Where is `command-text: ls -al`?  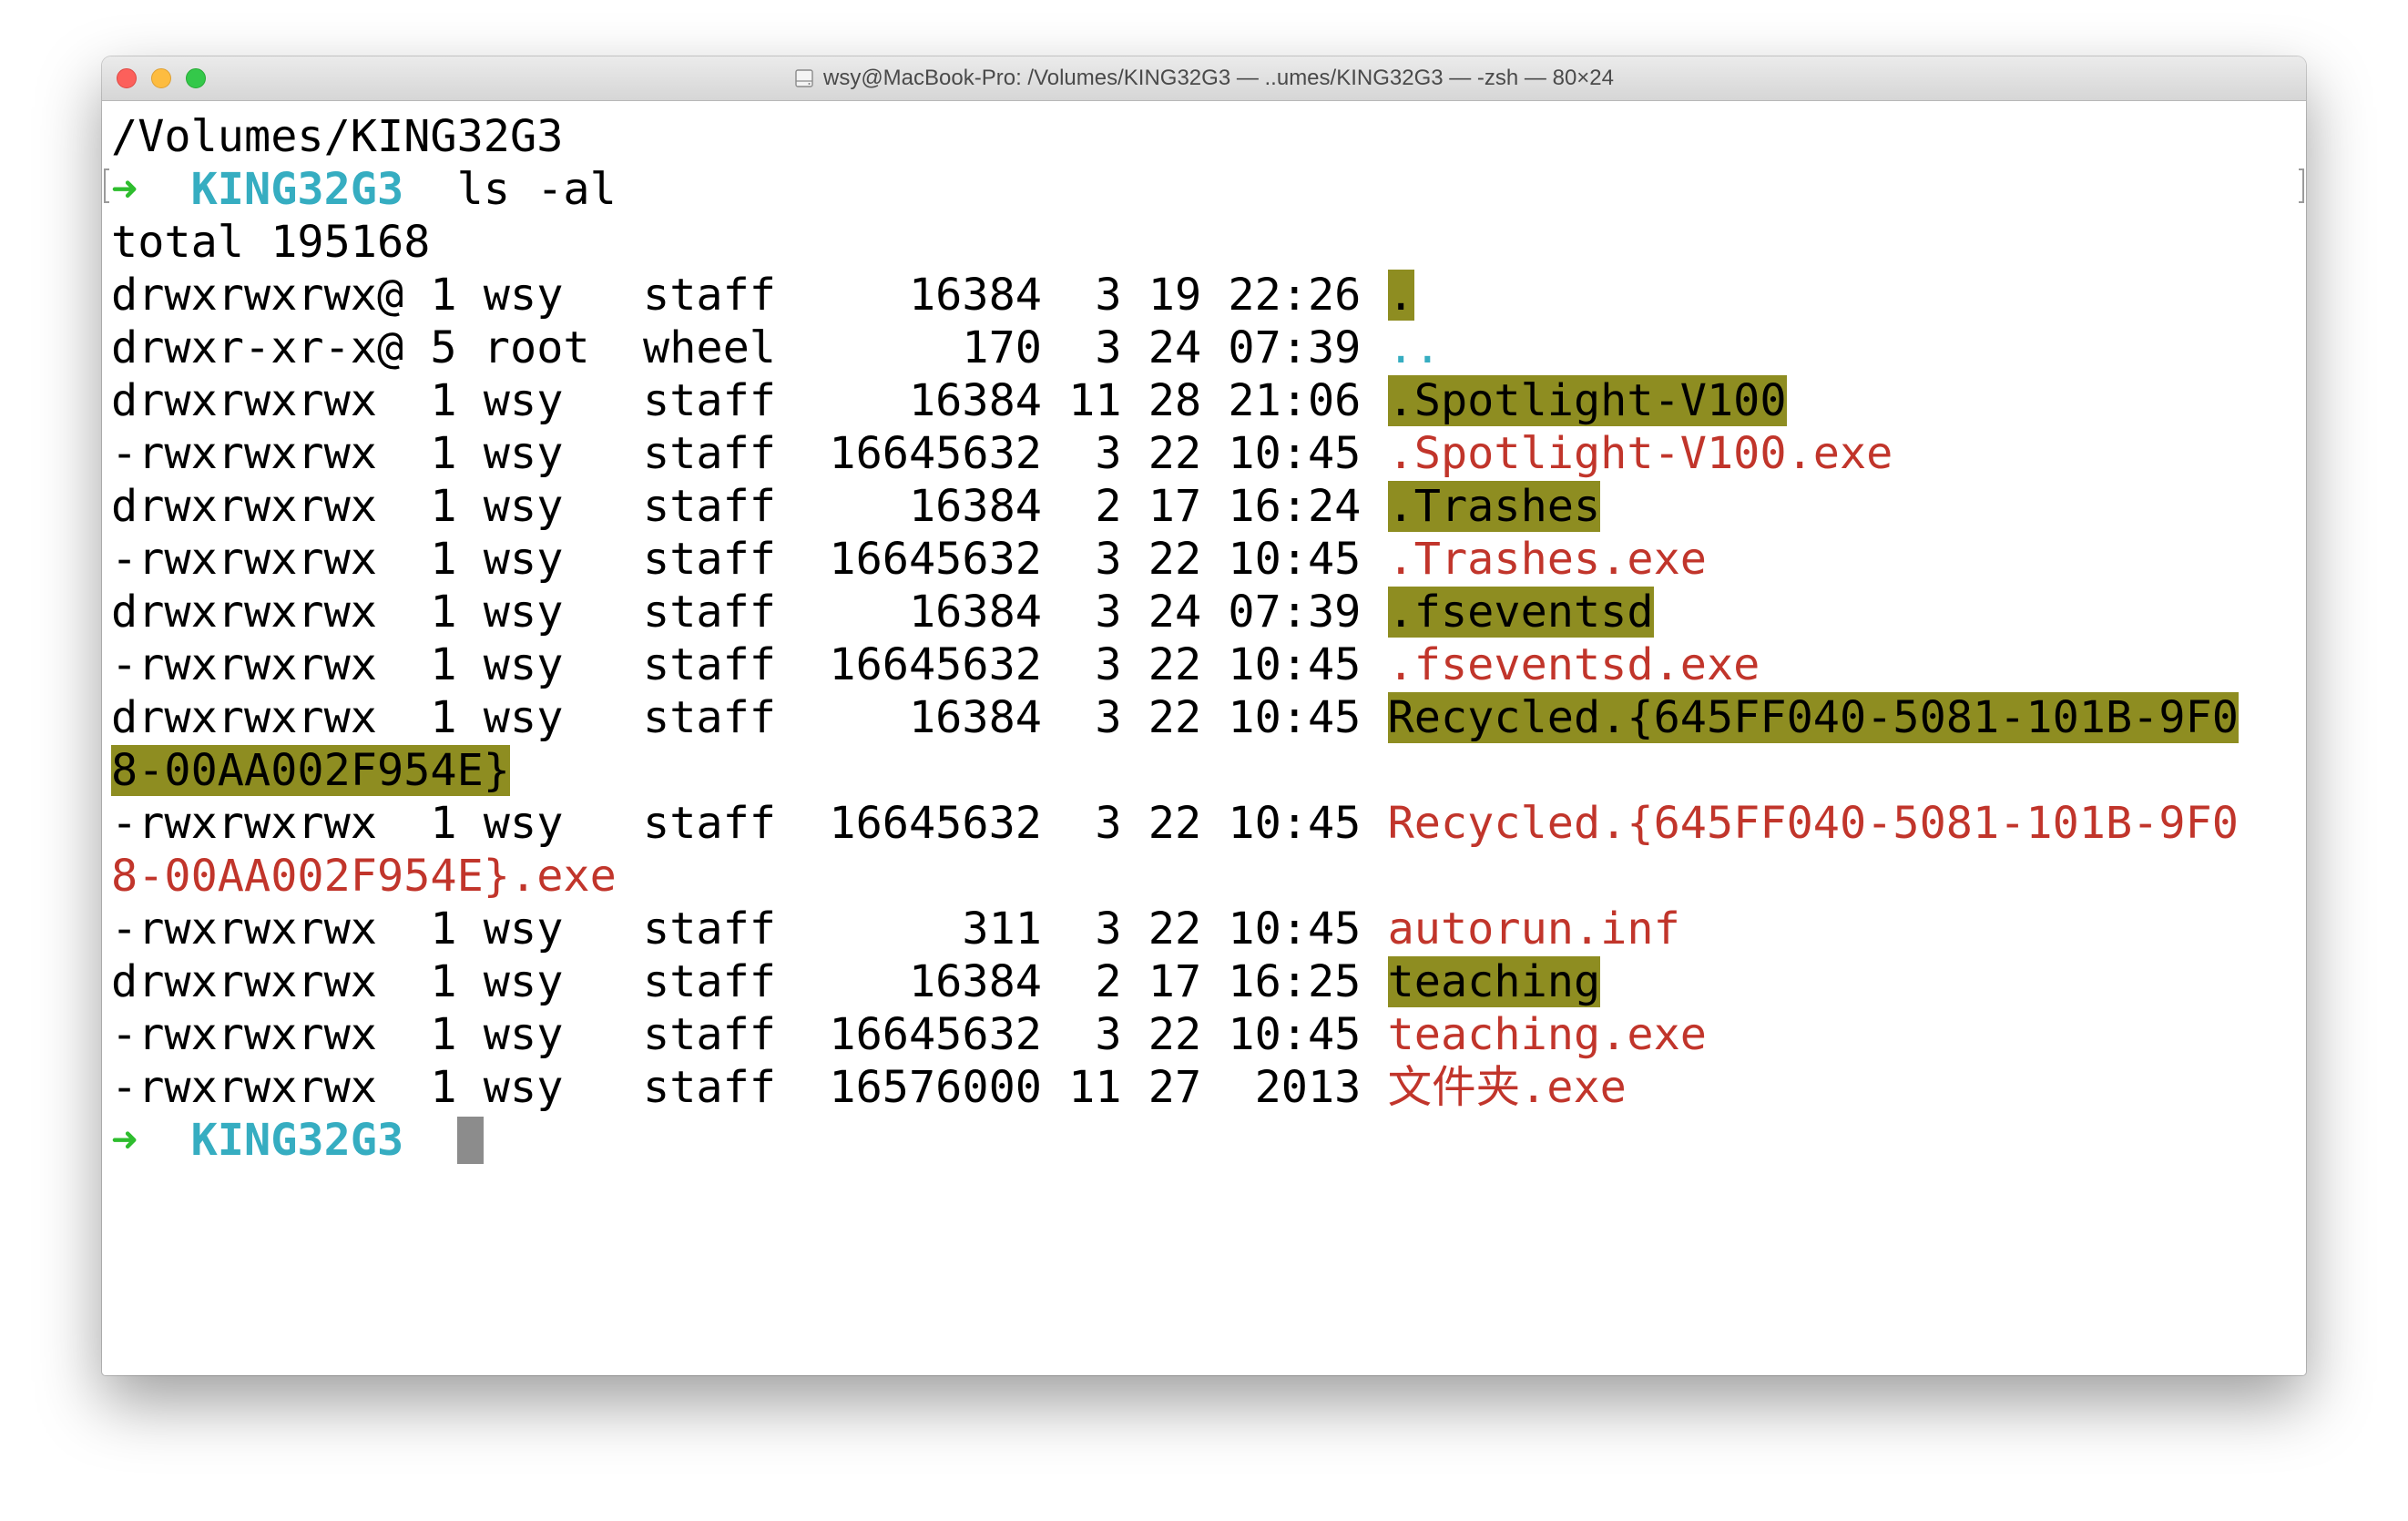 command-text: ls -al is located at coordinates (536, 189).